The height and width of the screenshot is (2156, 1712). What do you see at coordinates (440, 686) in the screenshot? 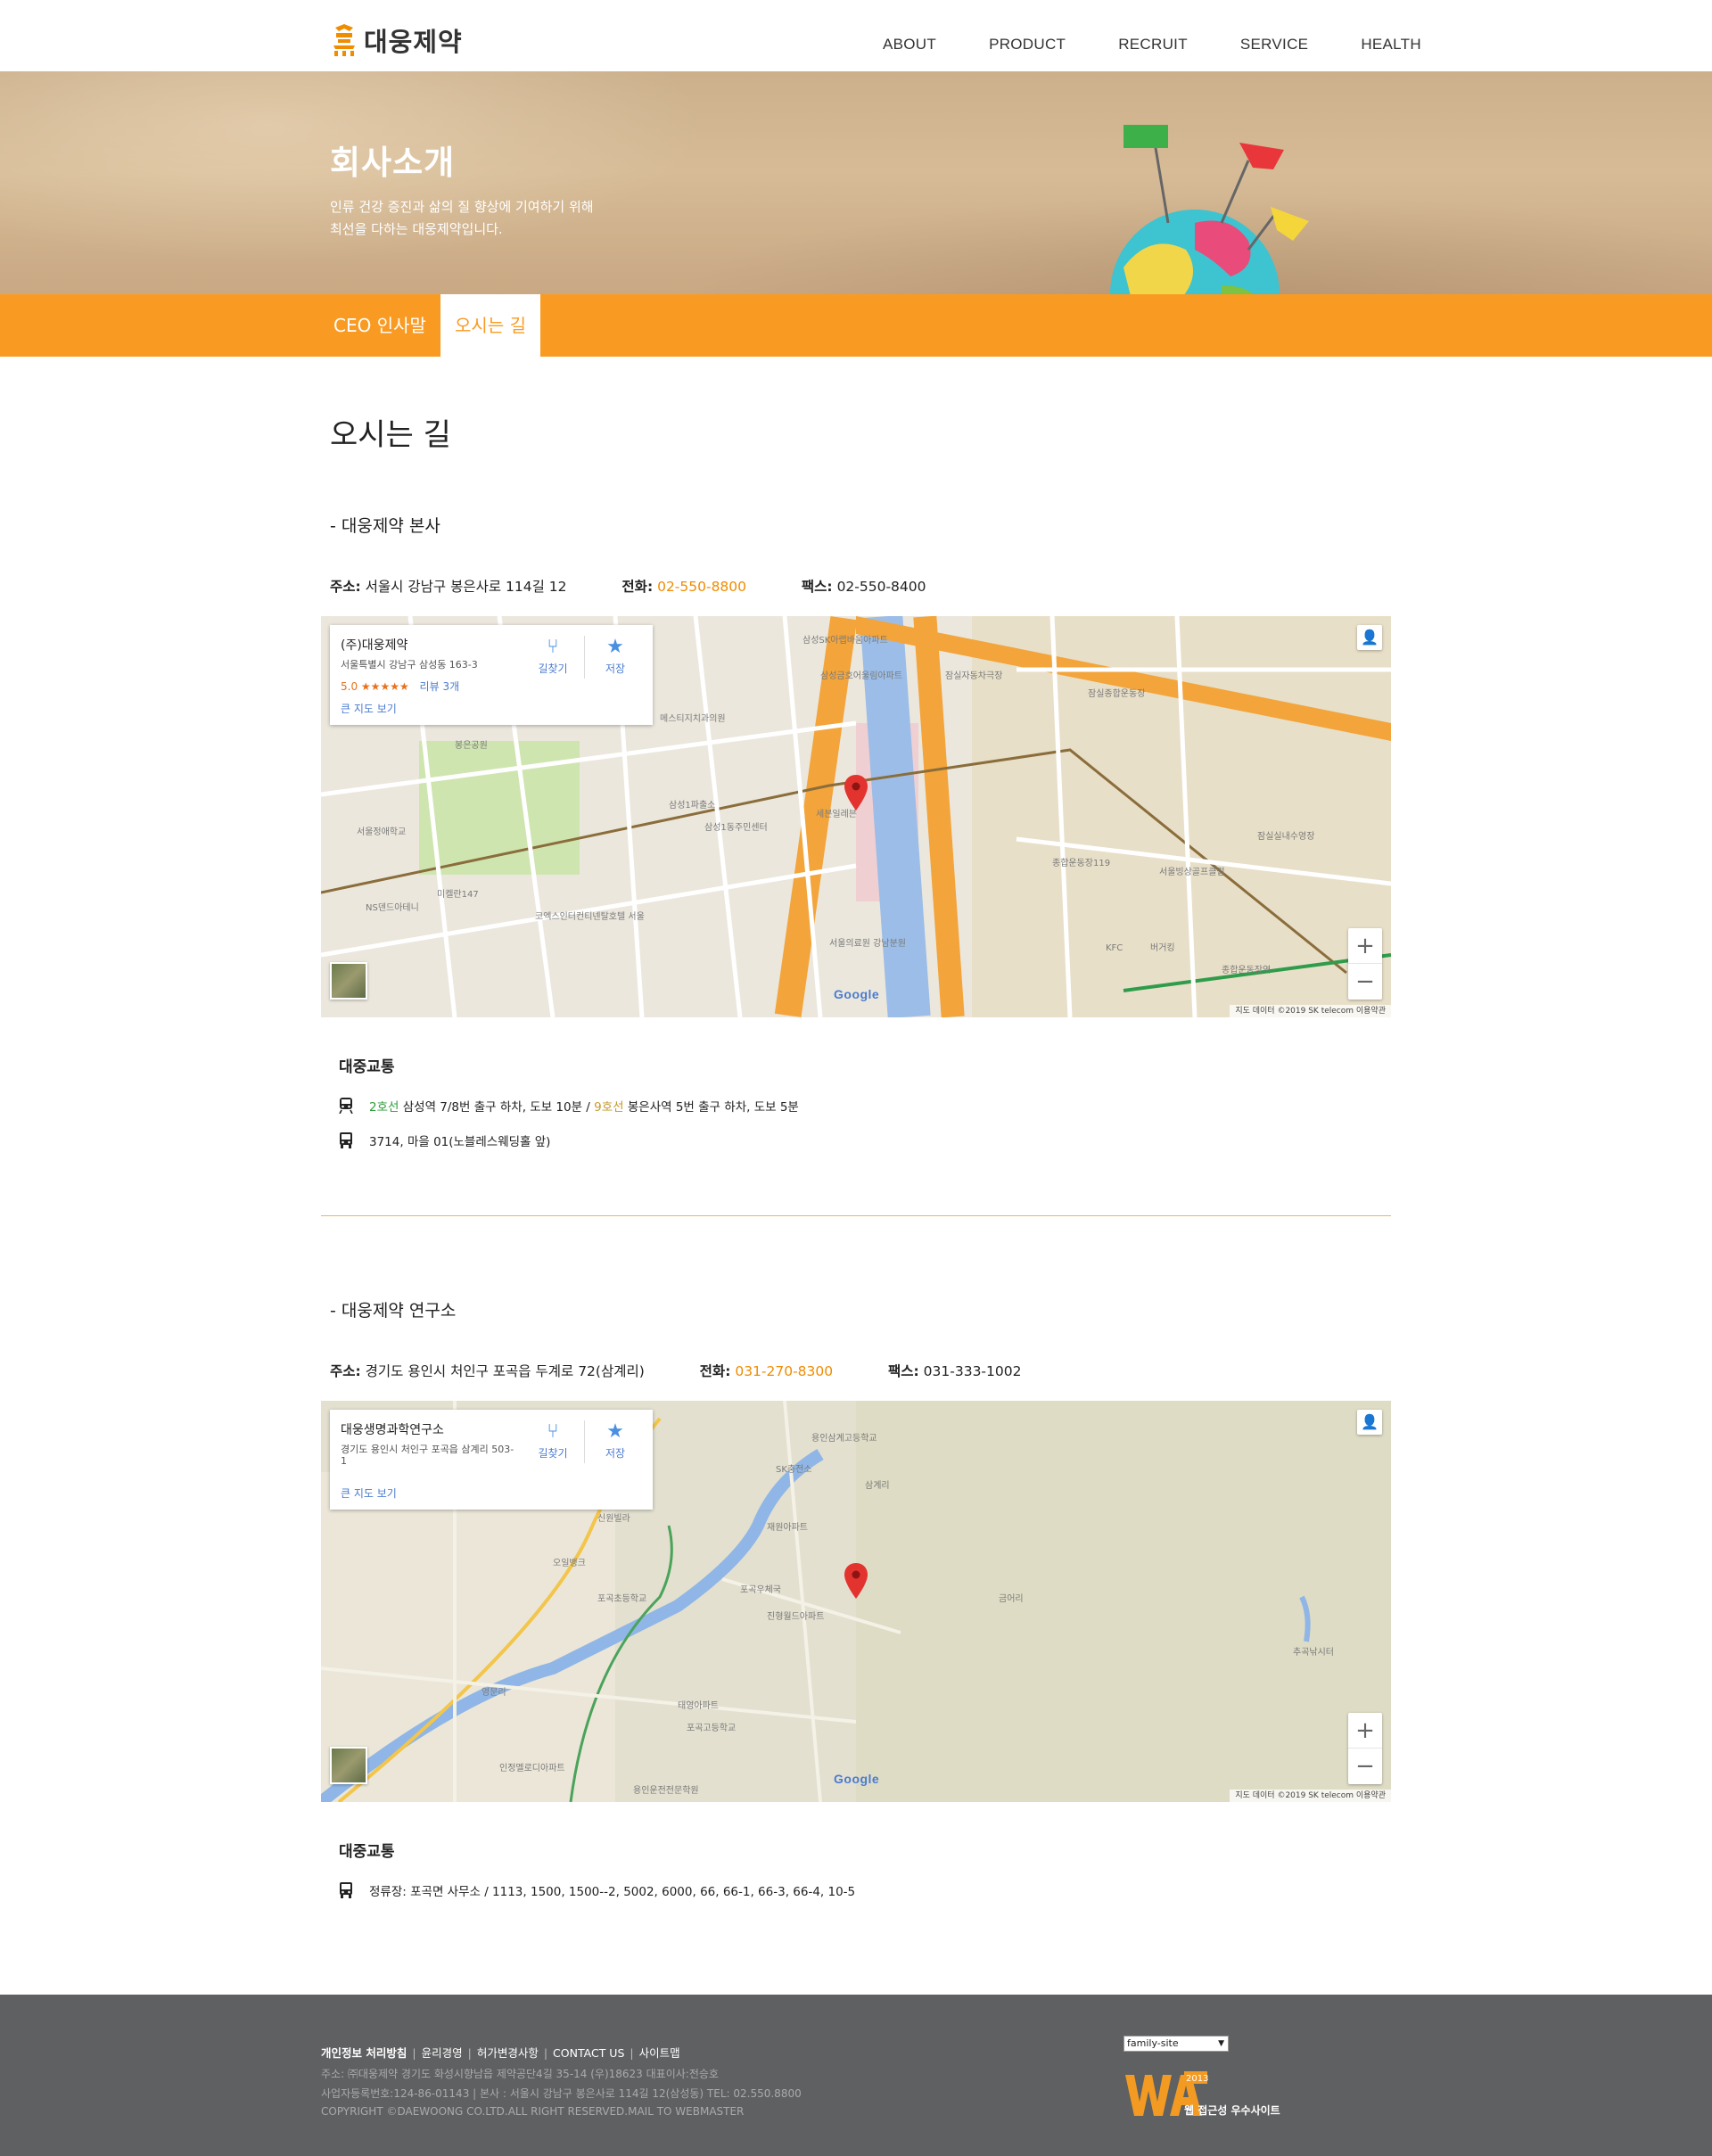
I see `reviews-link: 리뷰 3개` at bounding box center [440, 686].